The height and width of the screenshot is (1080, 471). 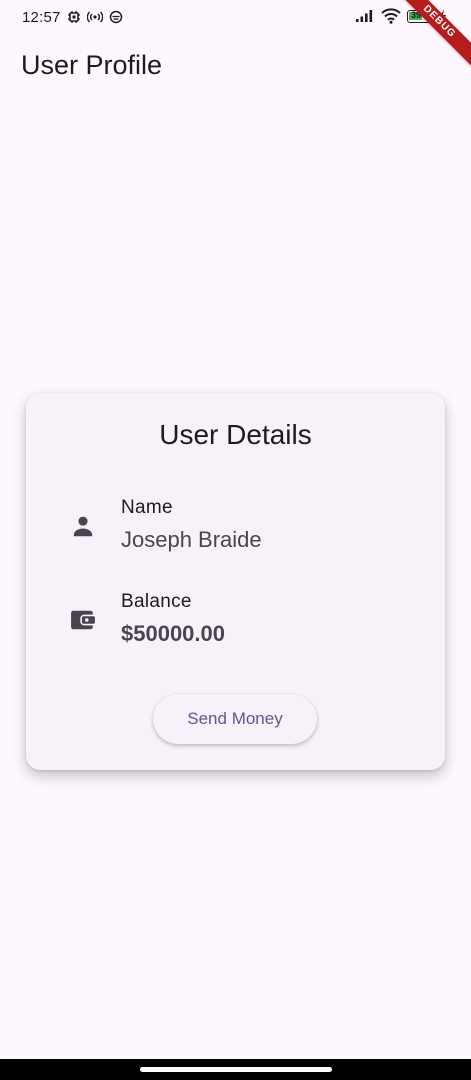 I want to click on person-icon, so click(x=83, y=526).